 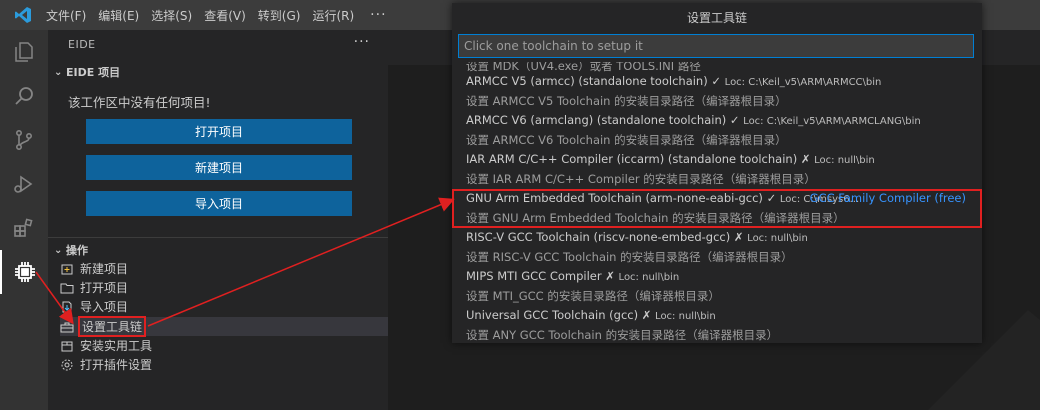 I want to click on toolchain-description: 设置 RISC-V GCC Toolchain 的安装目录路径（编译器根目录）, so click(x=629, y=257).